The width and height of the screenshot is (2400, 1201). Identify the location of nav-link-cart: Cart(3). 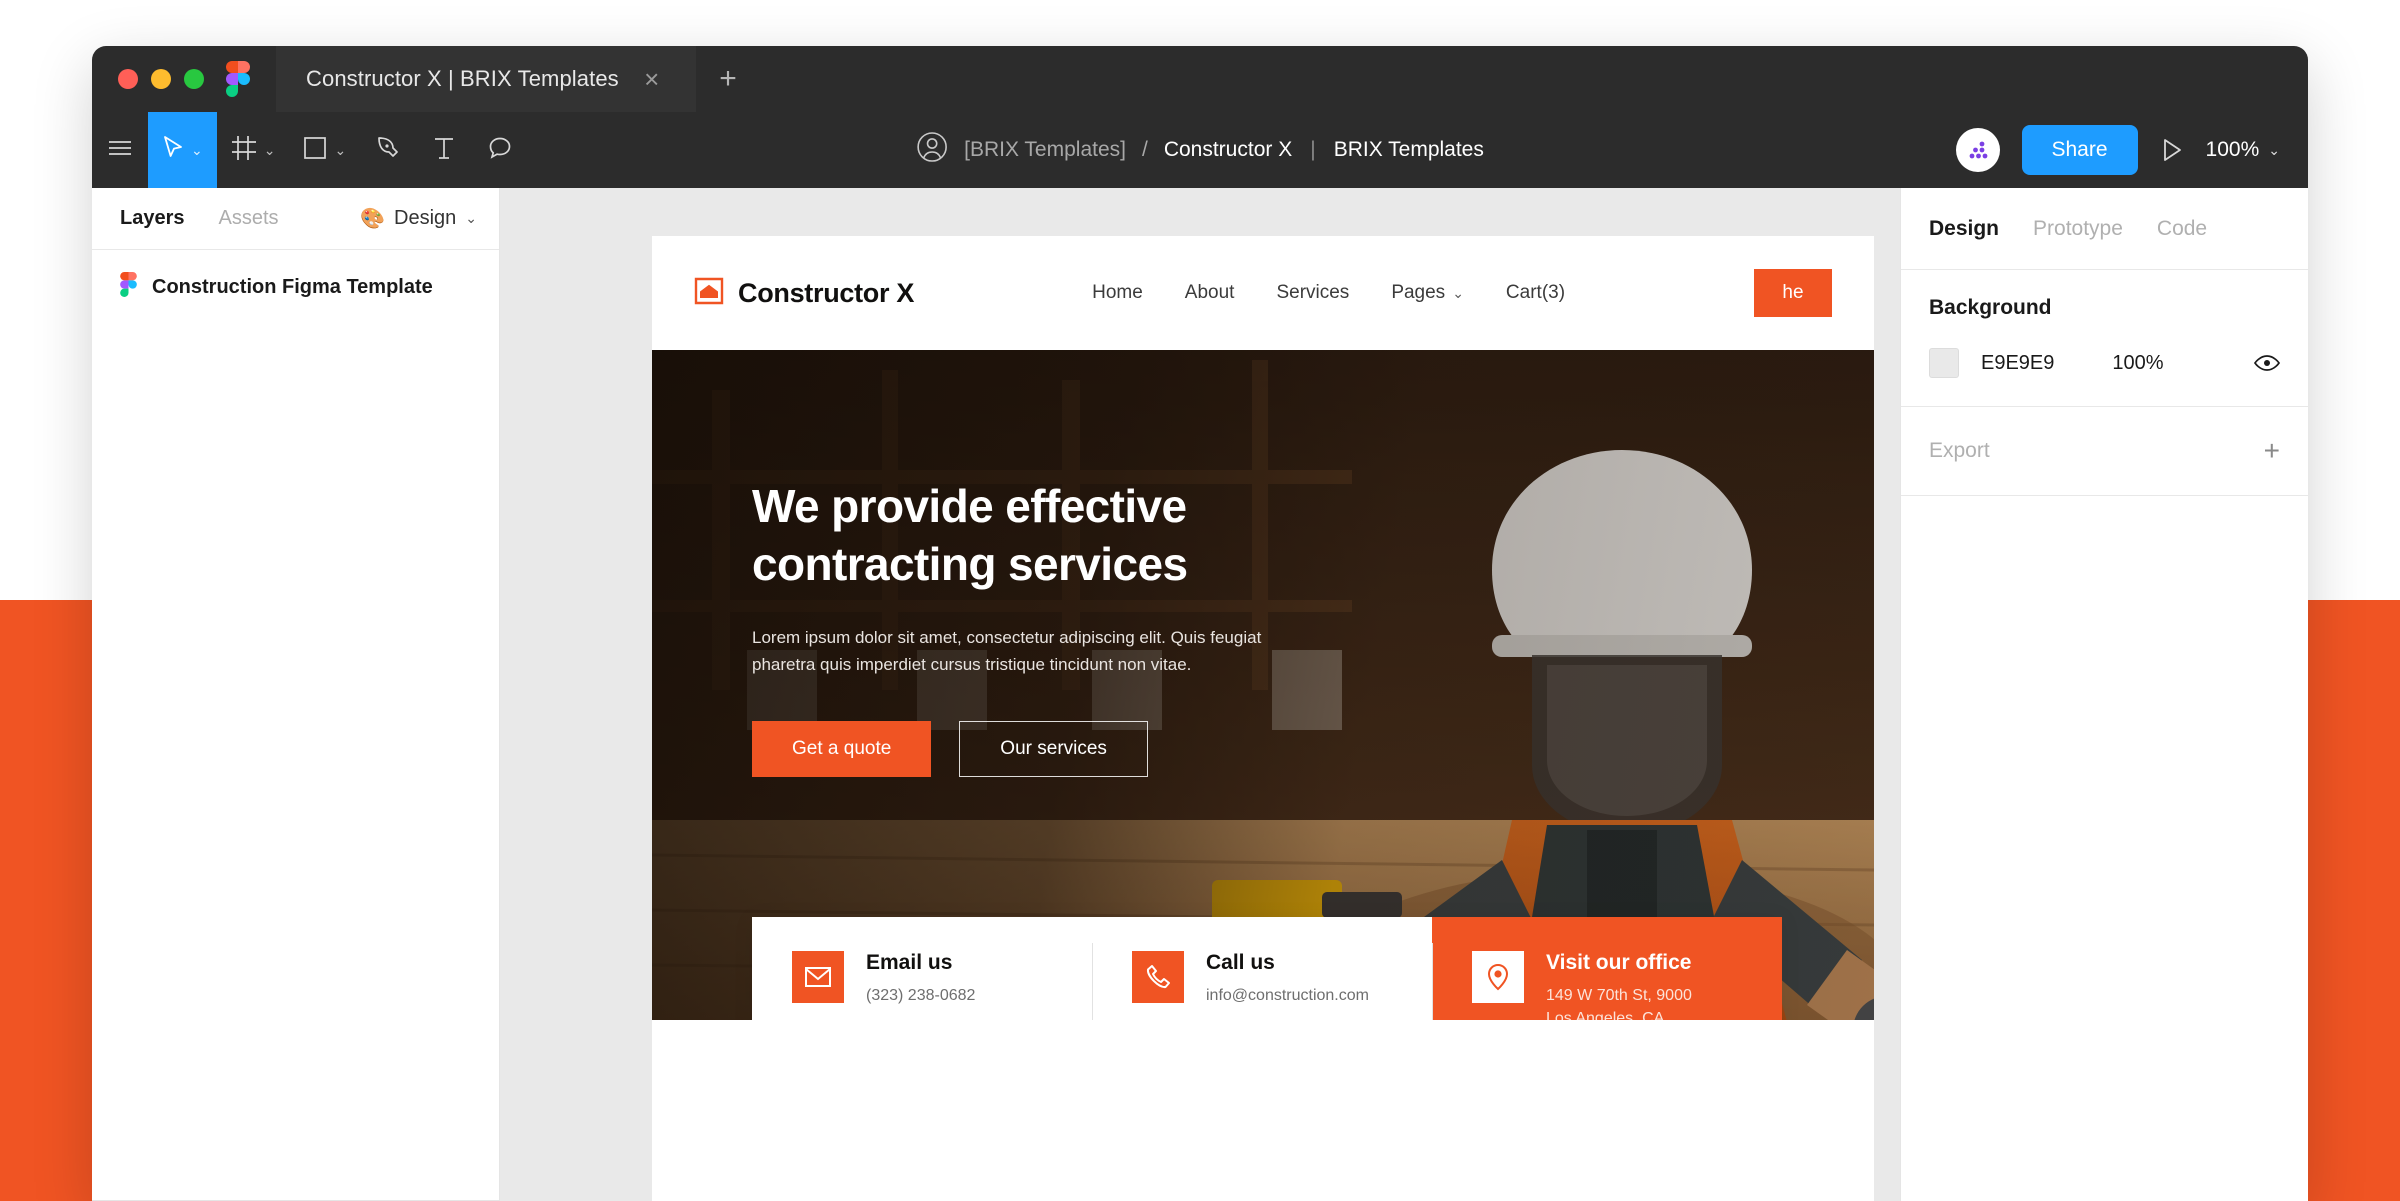
(1535, 293).